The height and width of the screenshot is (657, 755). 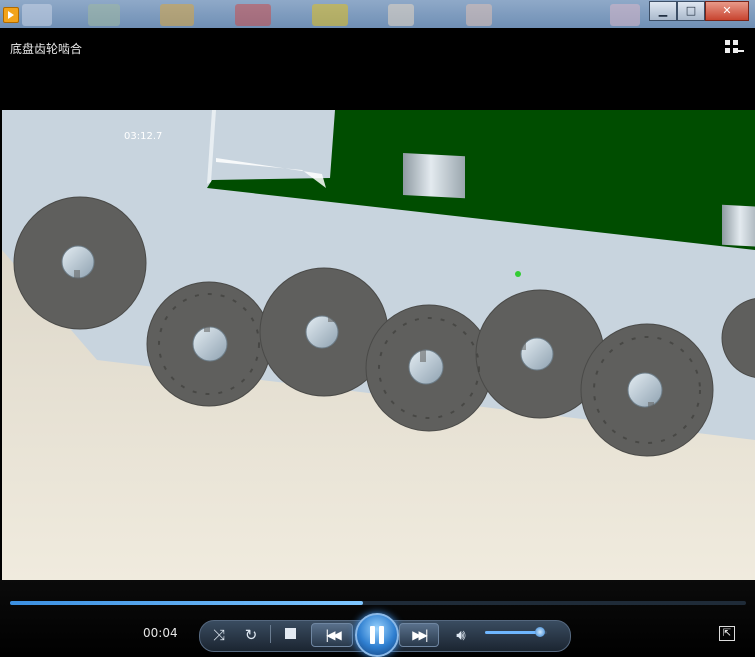 I want to click on elapsed-time: 00:04, so click(x=160, y=633).